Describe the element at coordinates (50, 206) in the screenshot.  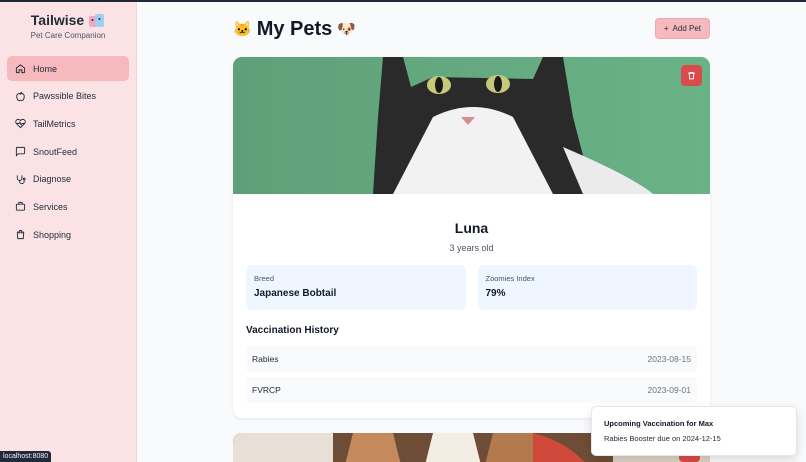
I see `sidebar-item-label: Services` at that location.